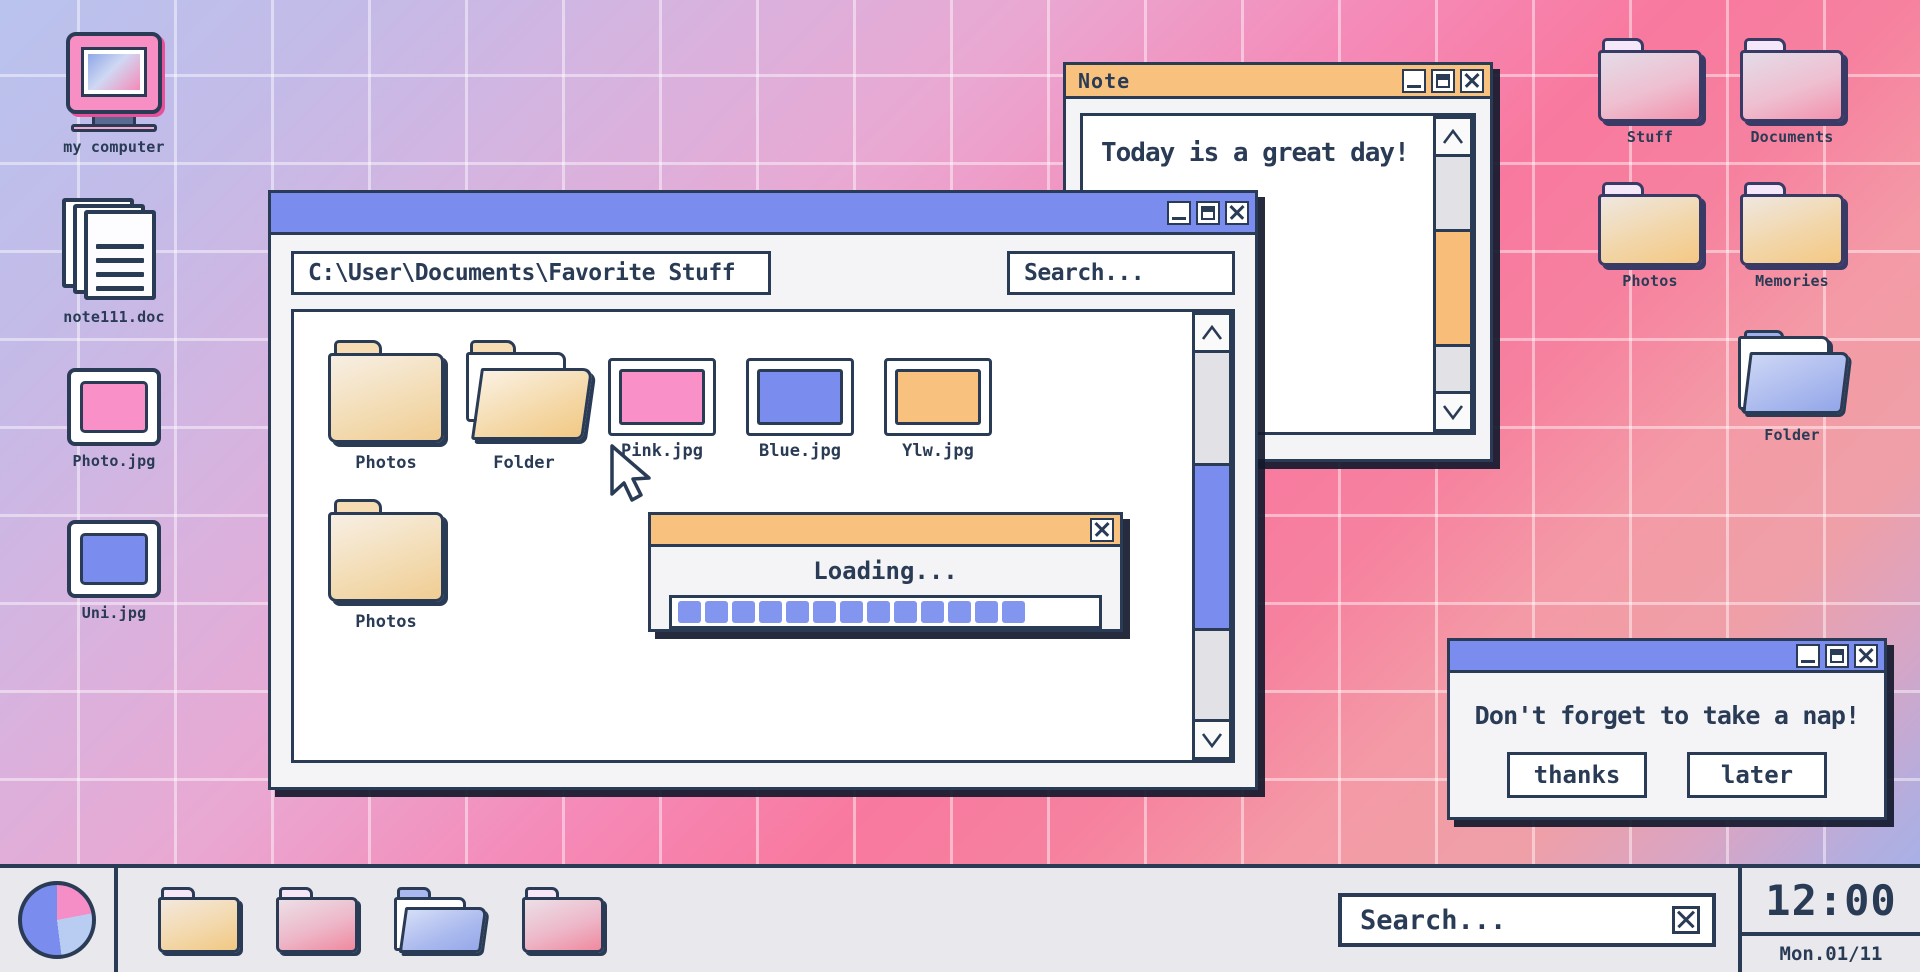 The image size is (1920, 972). What do you see at coordinates (114, 82) in the screenshot?
I see `computer-icon` at bounding box center [114, 82].